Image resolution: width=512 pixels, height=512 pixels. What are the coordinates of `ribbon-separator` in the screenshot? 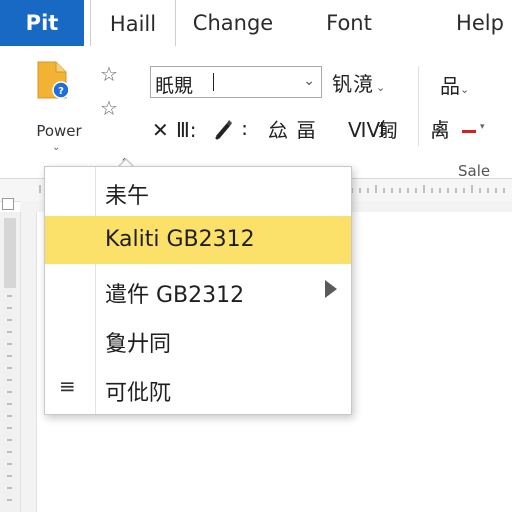 It's located at (418, 106).